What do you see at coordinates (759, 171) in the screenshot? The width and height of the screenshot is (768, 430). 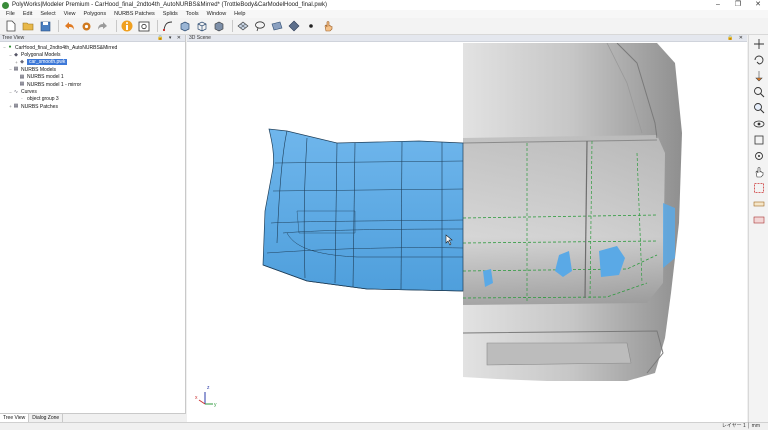 I see `hand-icon` at bounding box center [759, 171].